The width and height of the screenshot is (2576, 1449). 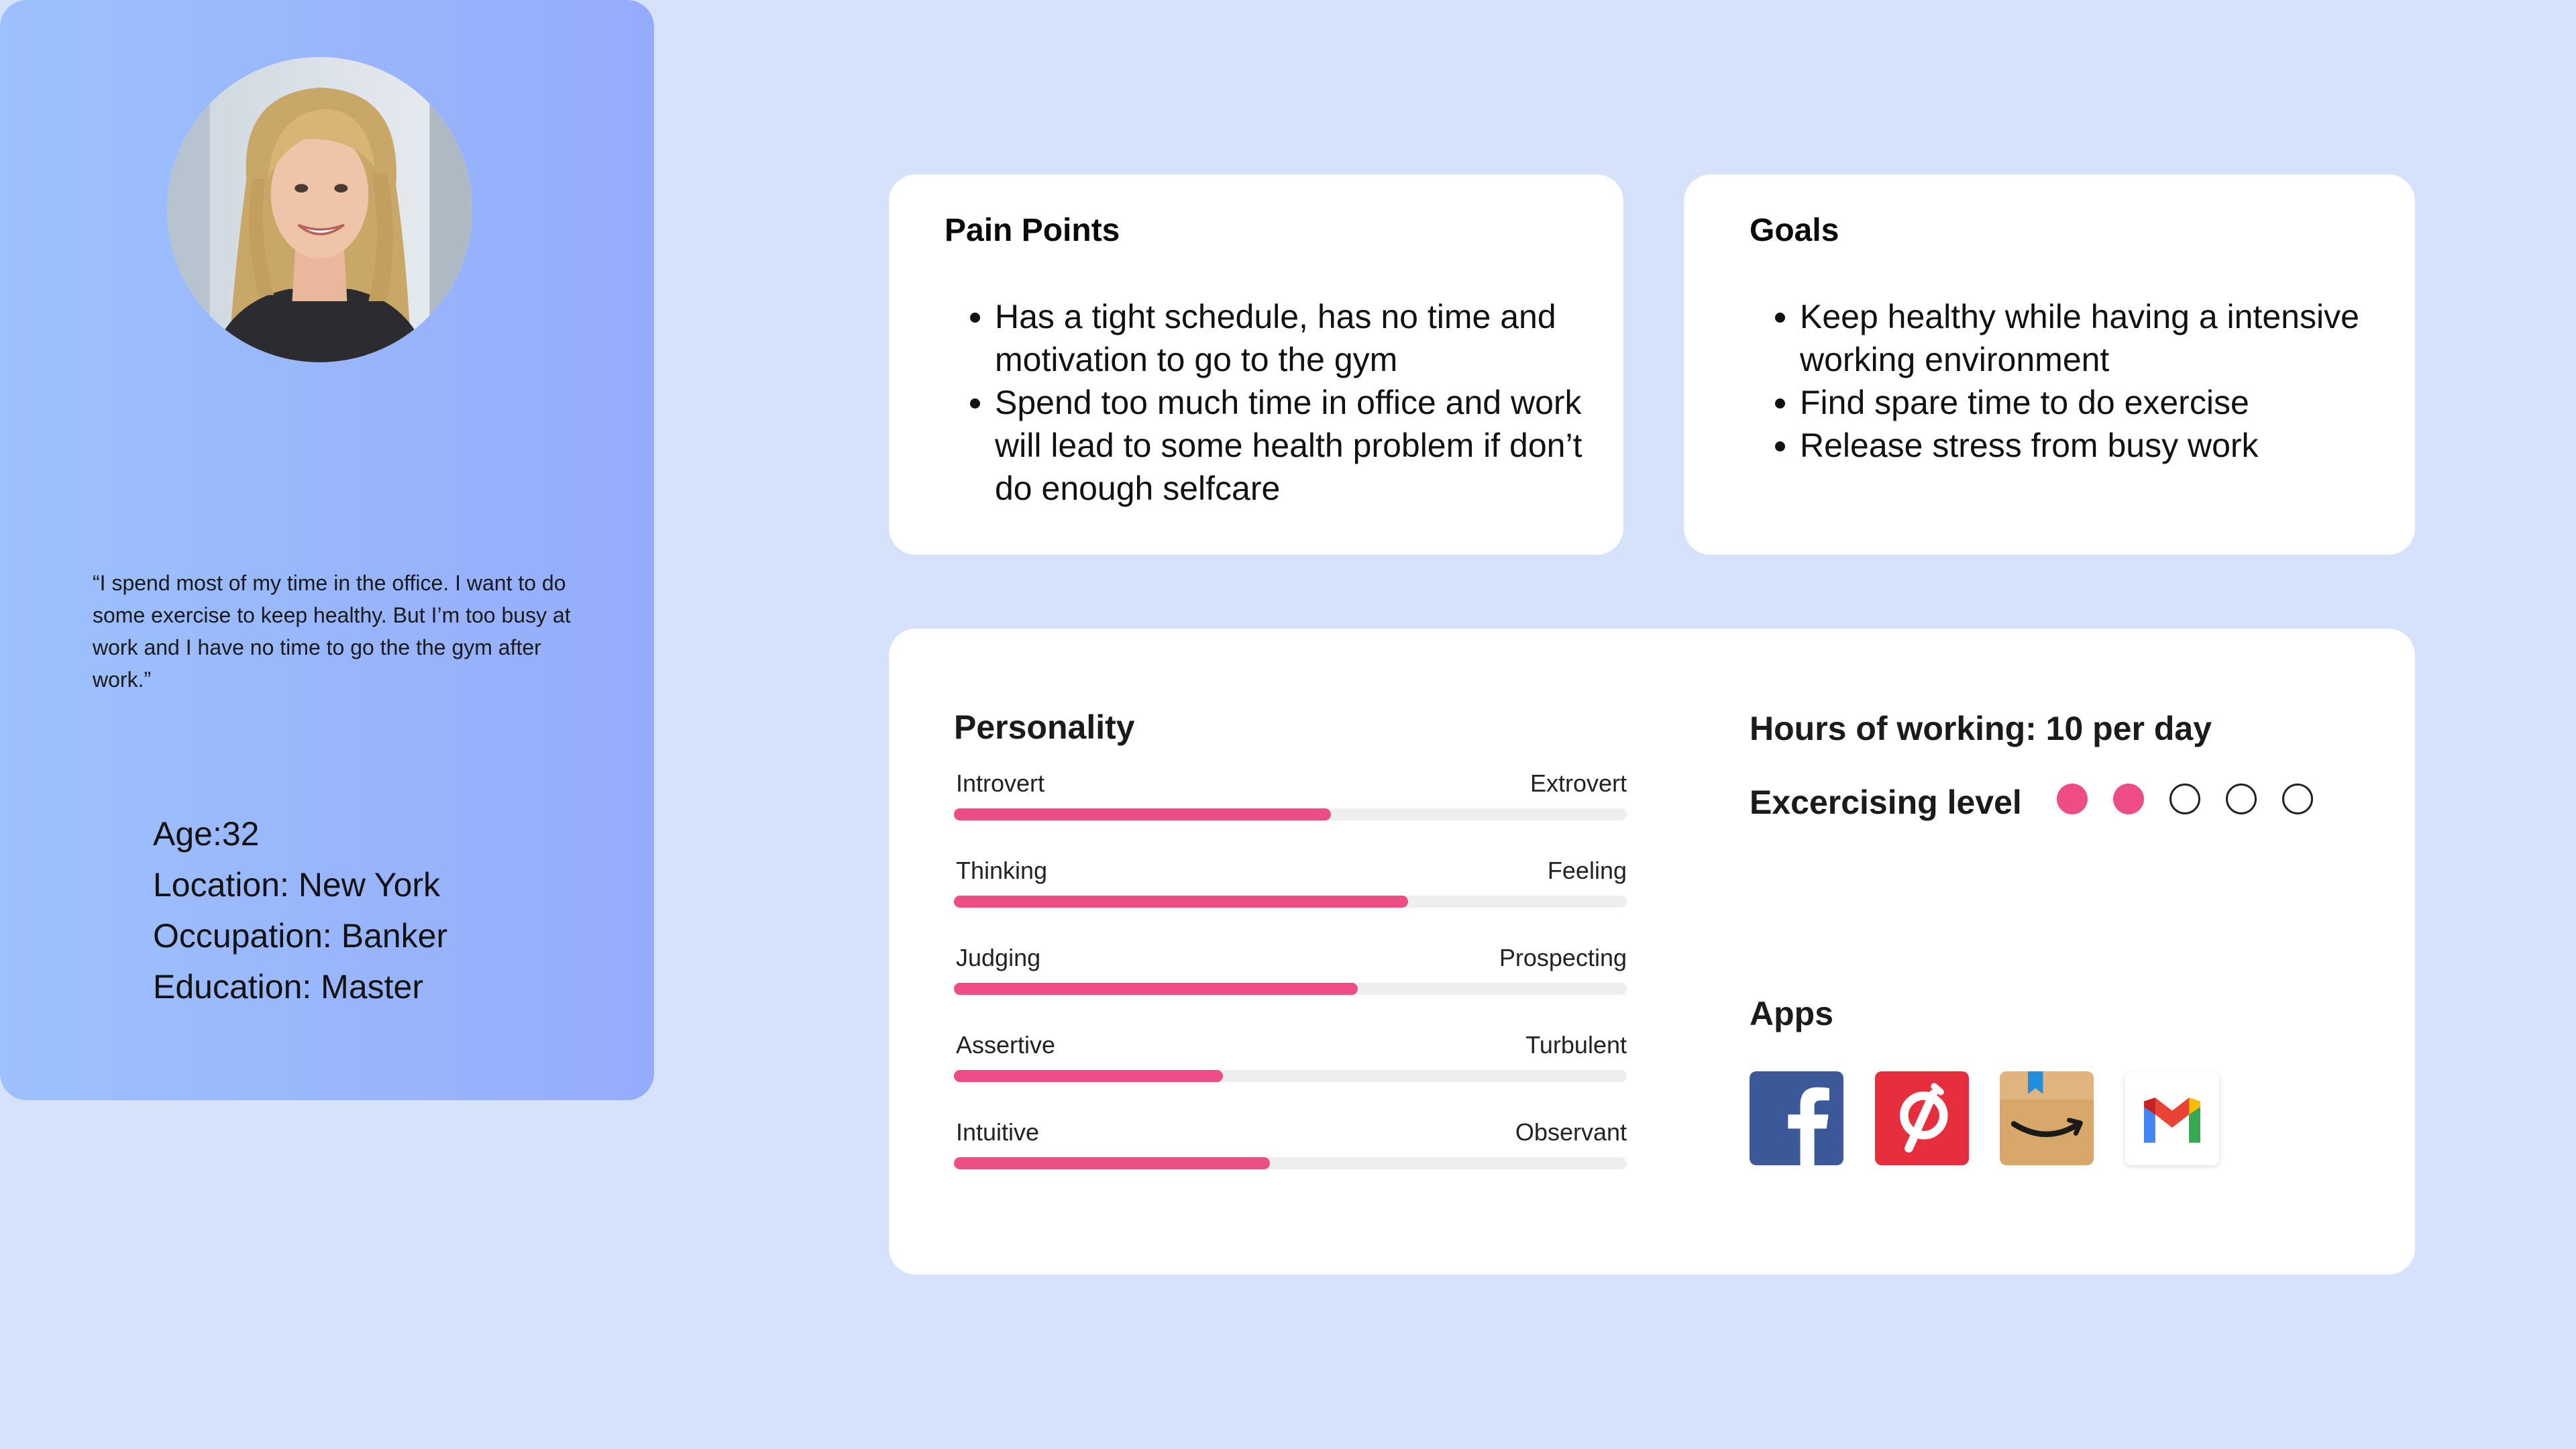 I want to click on trait-slider-2: Judging Prospecting, so click(x=1290, y=971).